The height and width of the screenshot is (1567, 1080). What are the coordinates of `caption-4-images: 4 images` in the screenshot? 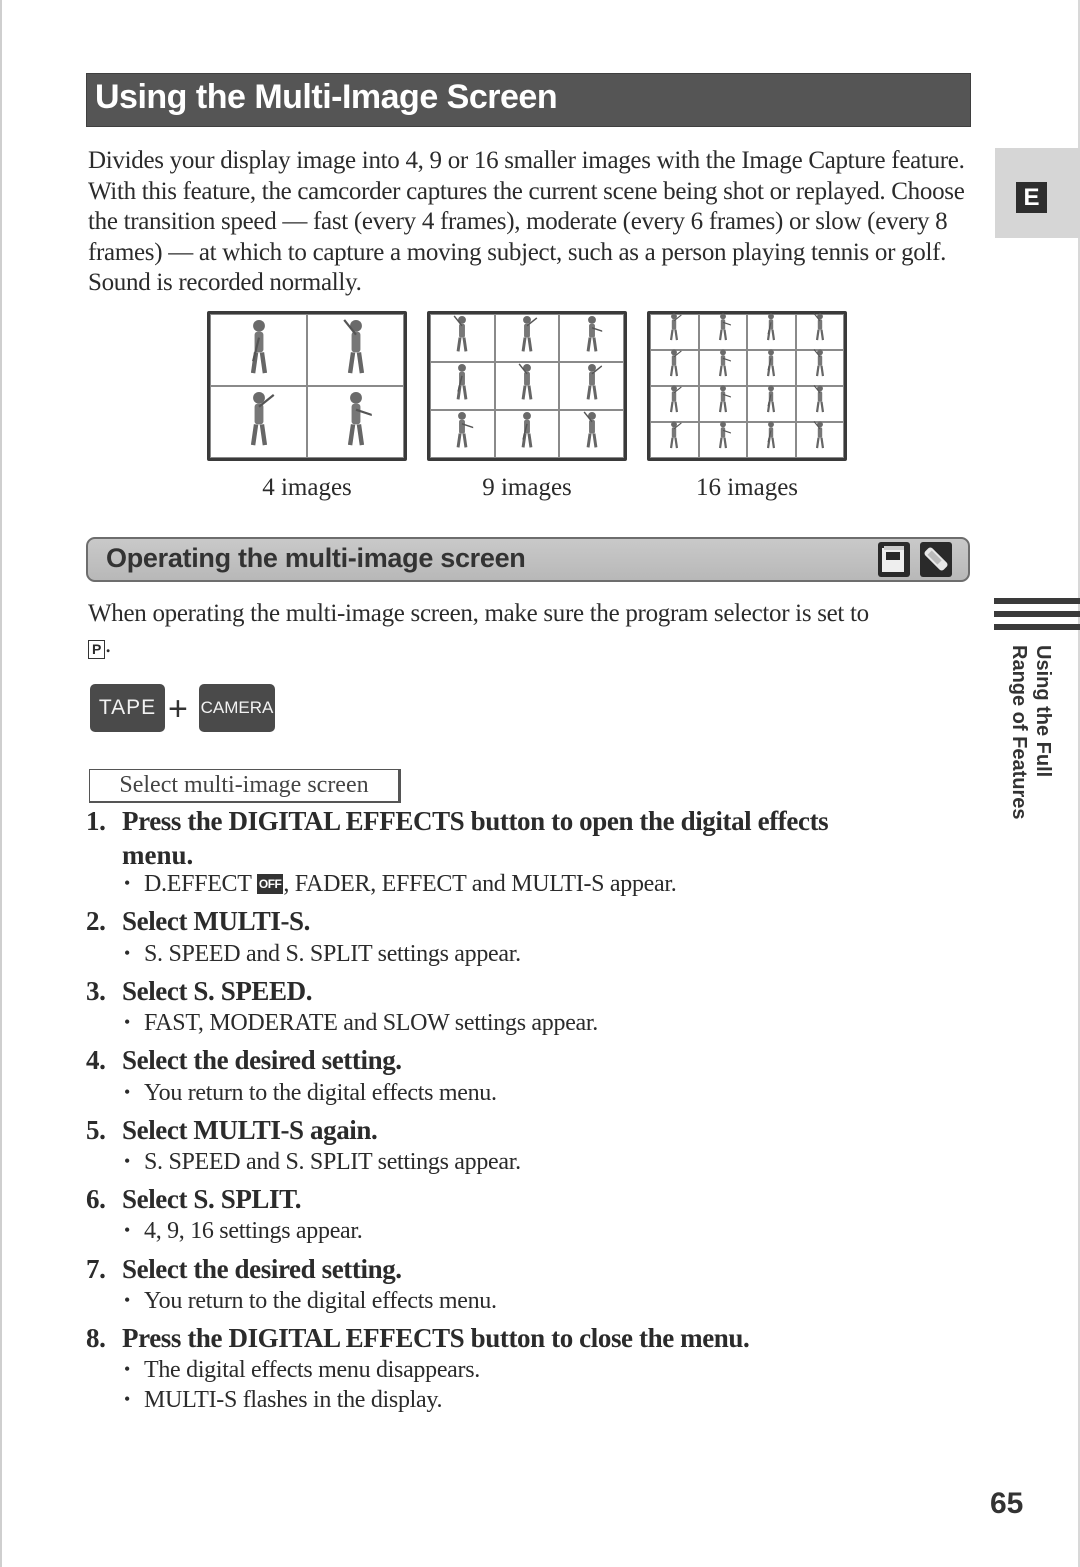 It's located at (307, 487).